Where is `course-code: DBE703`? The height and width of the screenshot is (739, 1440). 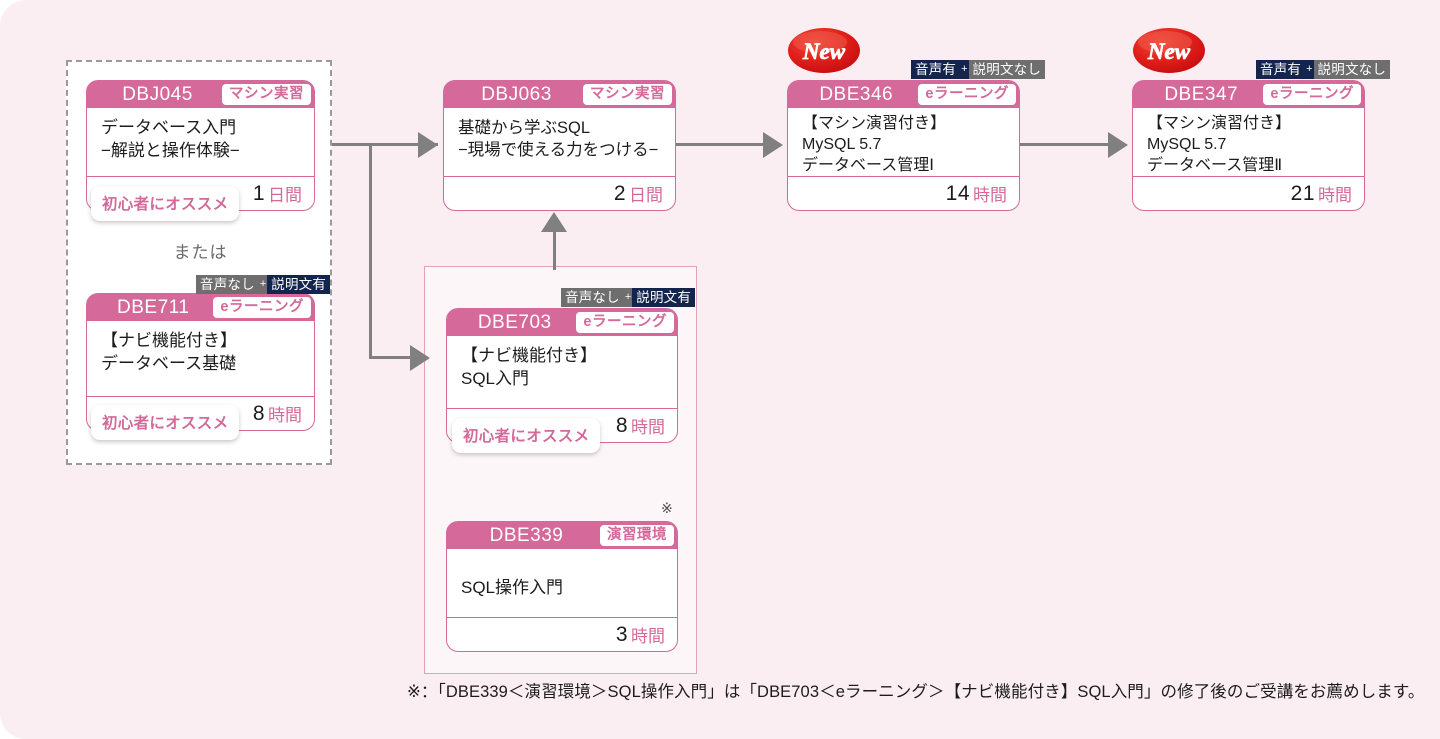 course-code: DBE703 is located at coordinates (514, 322).